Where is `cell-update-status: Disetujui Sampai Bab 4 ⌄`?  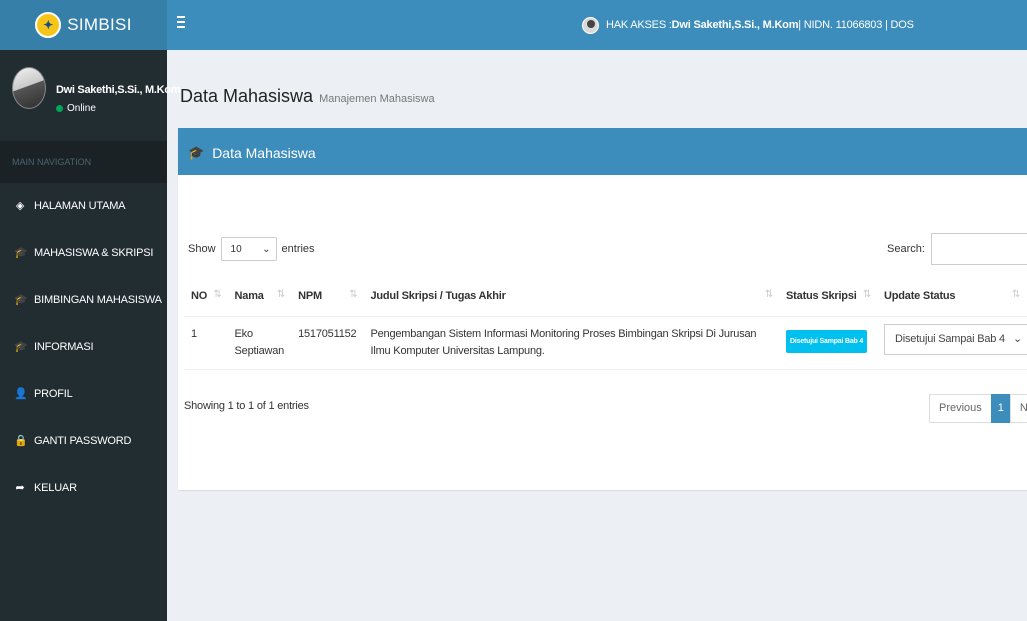 cell-update-status: Disetujui Sampai Bab 4 ⌄ is located at coordinates (952, 343).